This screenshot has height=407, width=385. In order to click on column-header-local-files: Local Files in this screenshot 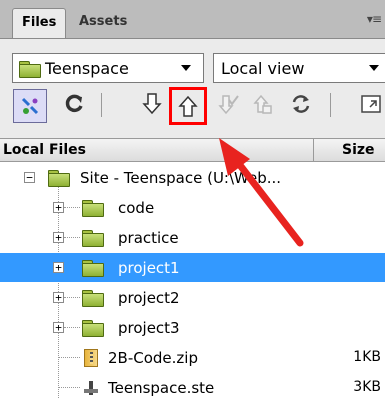, I will do `click(44, 150)`.